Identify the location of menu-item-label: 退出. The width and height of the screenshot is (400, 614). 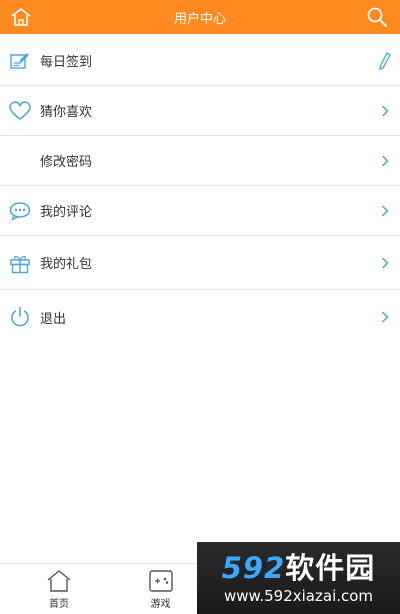
(53, 319).